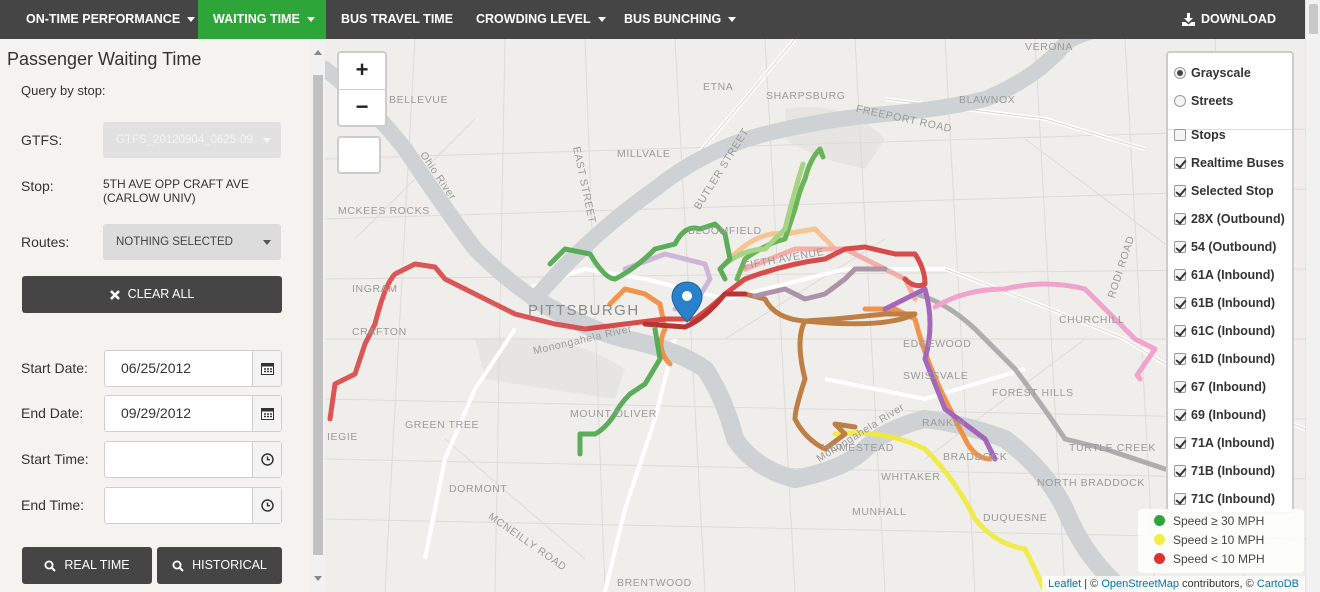  I want to click on panel-scrollbar-thumb, so click(318, 315).